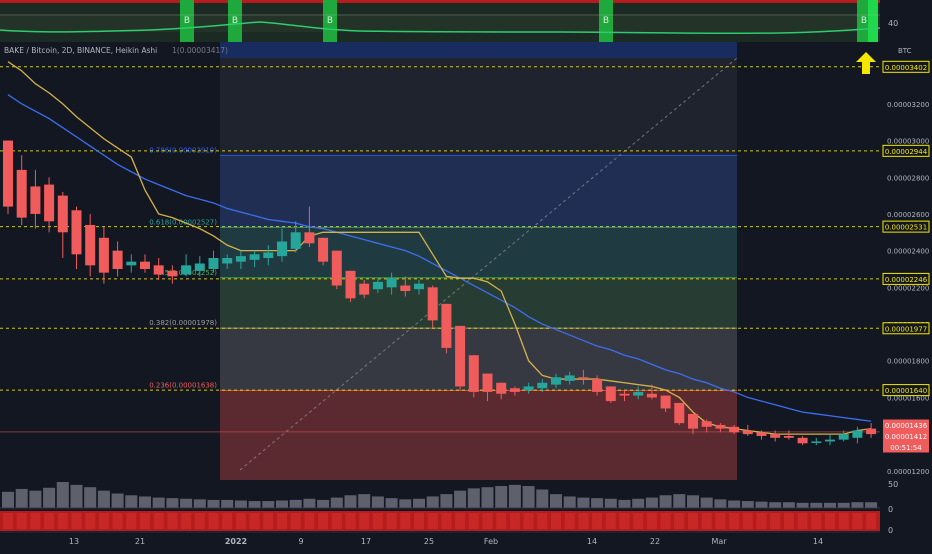 The width and height of the screenshot is (932, 554). I want to click on time-tick-label: 17, so click(366, 541).